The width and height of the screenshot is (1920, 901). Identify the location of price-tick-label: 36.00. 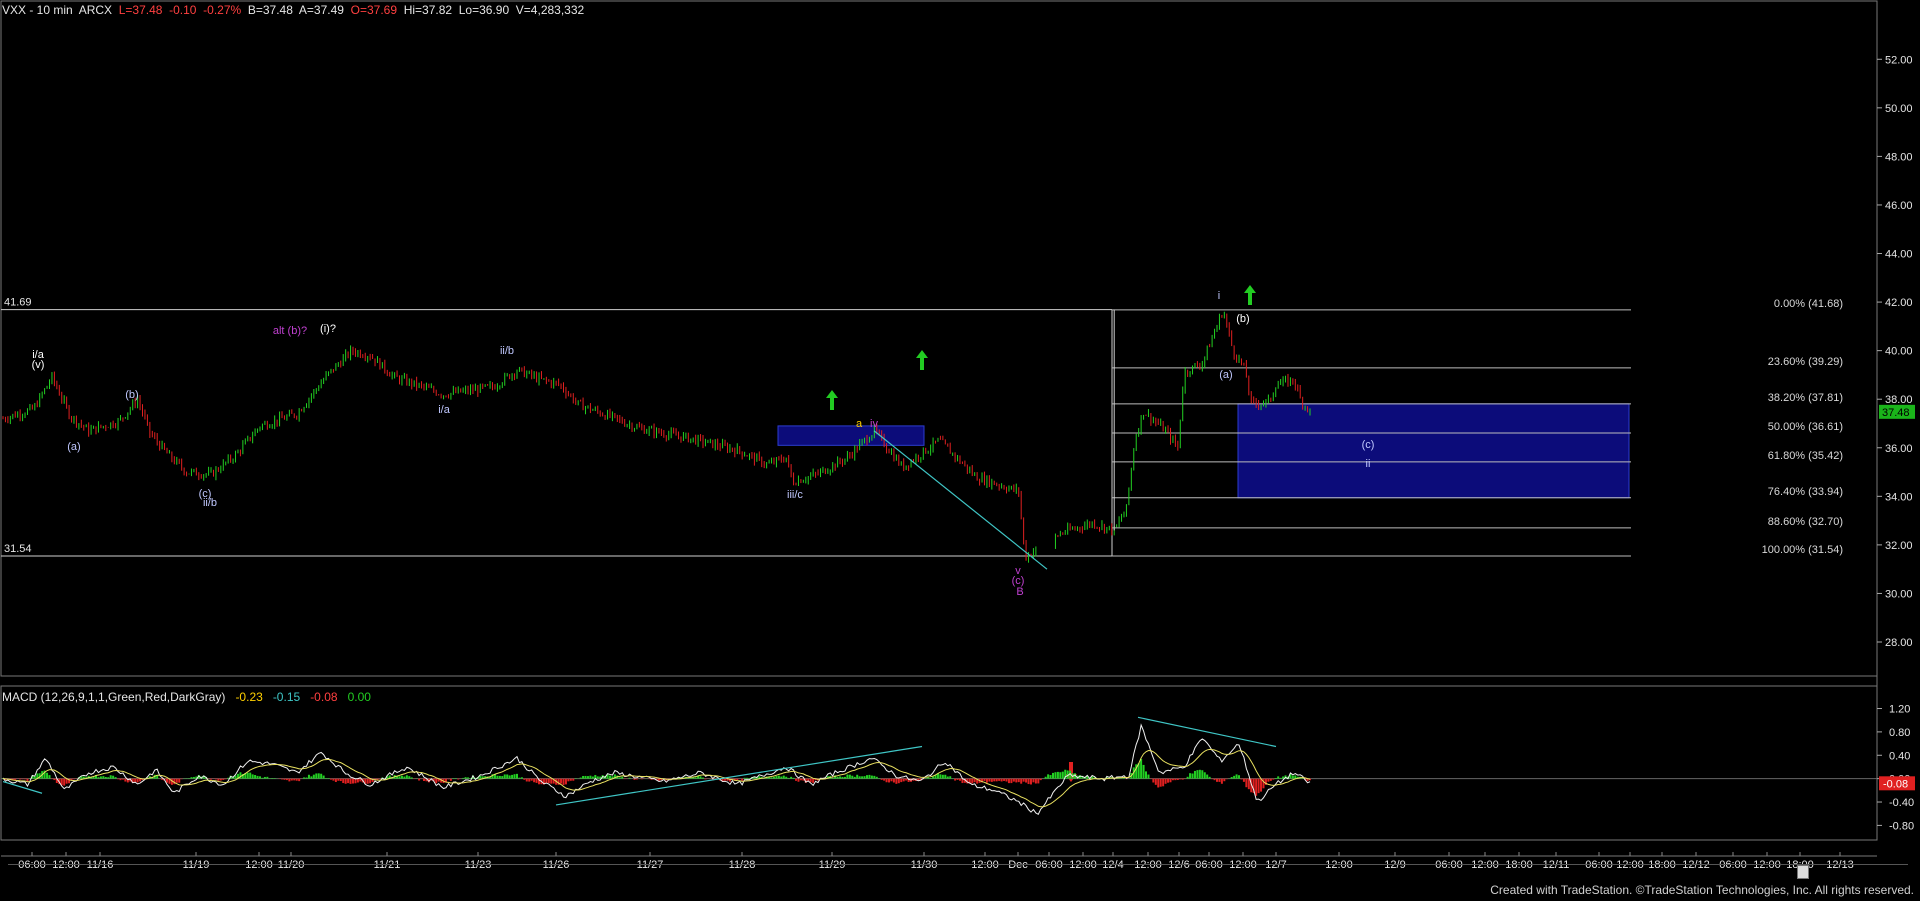
(1899, 449).